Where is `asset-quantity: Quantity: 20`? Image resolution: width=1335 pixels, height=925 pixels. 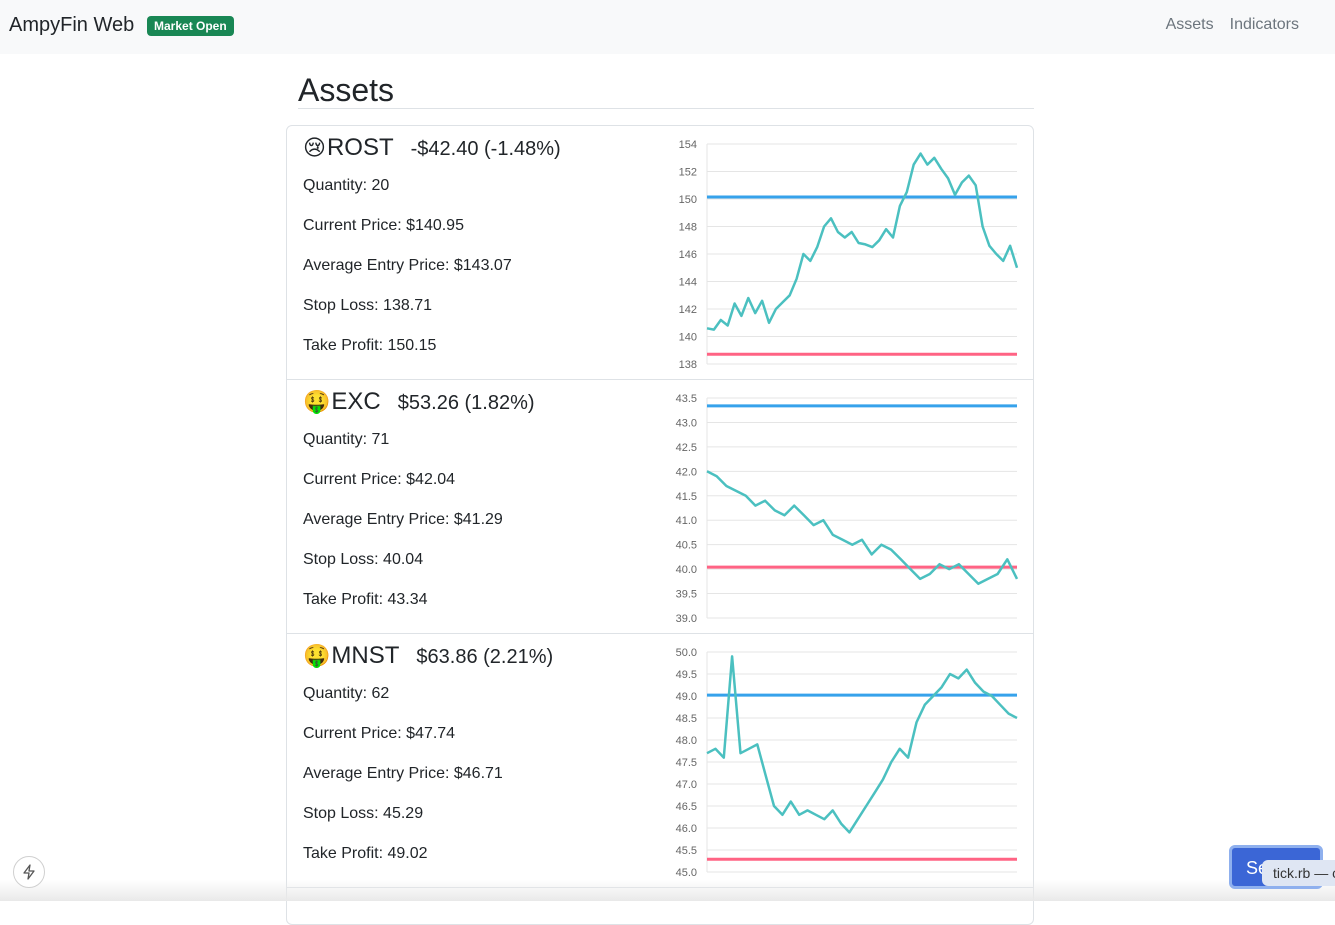 asset-quantity: Quantity: 20 is located at coordinates (346, 185).